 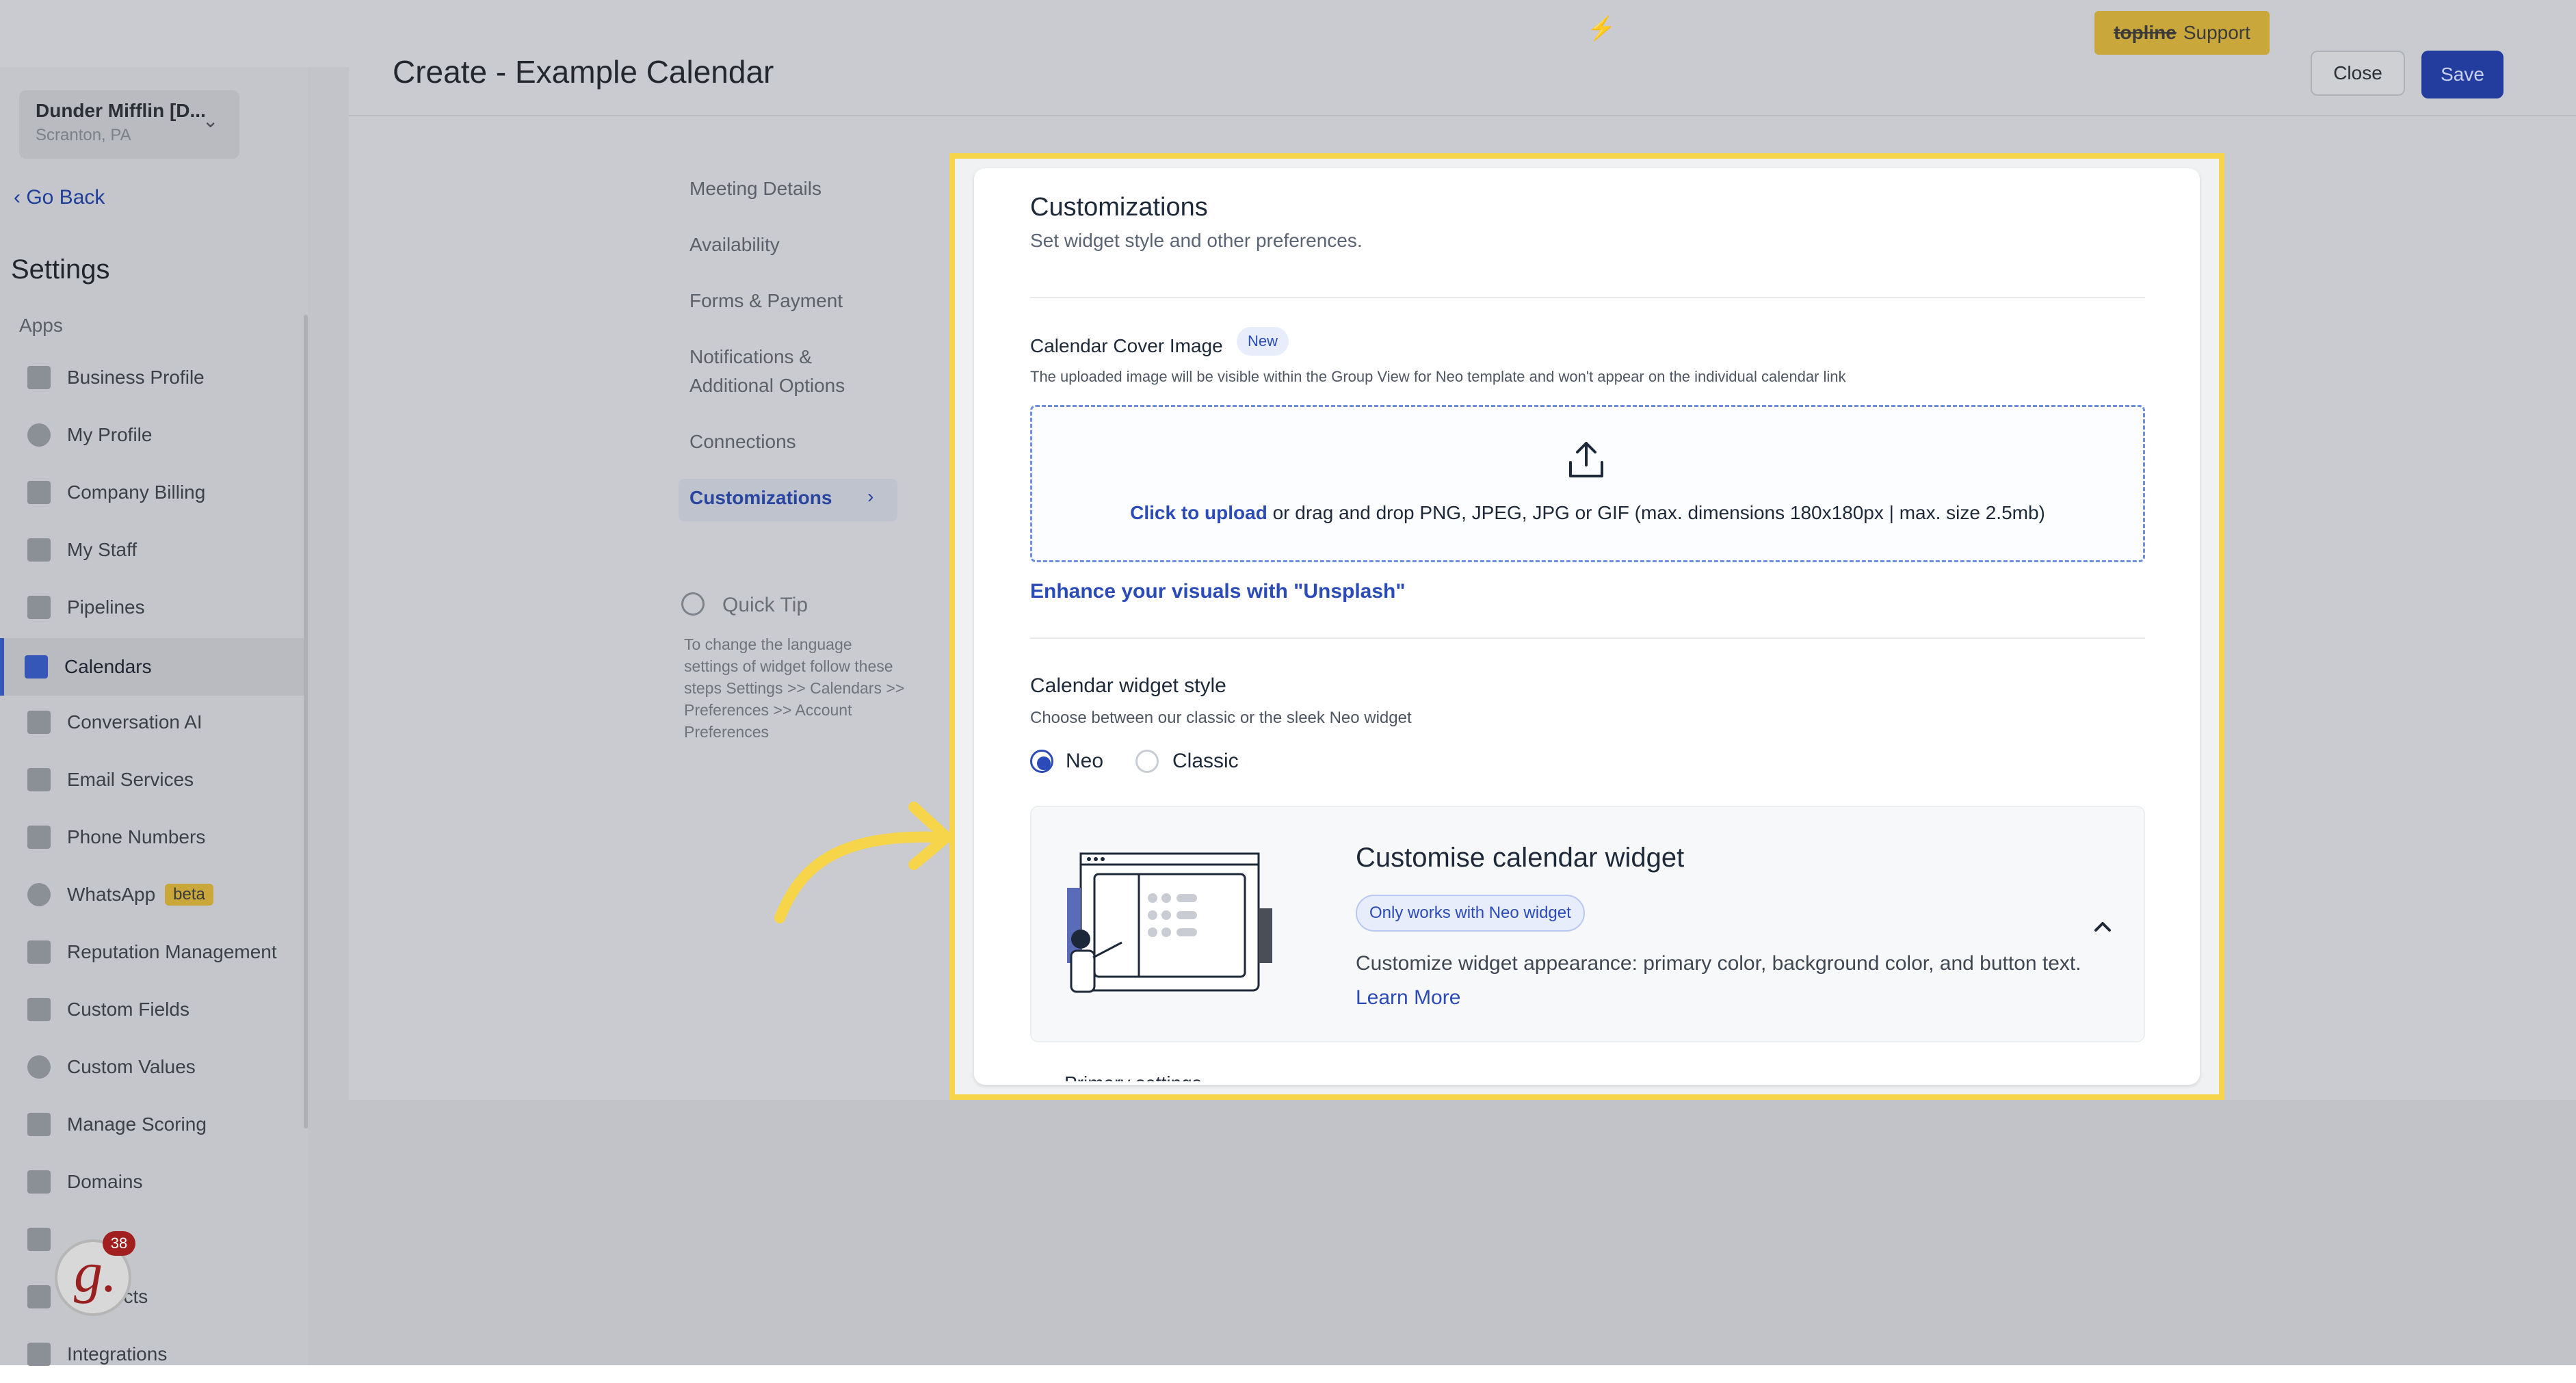 I want to click on pointer-arrow-icon, so click(x=863, y=862).